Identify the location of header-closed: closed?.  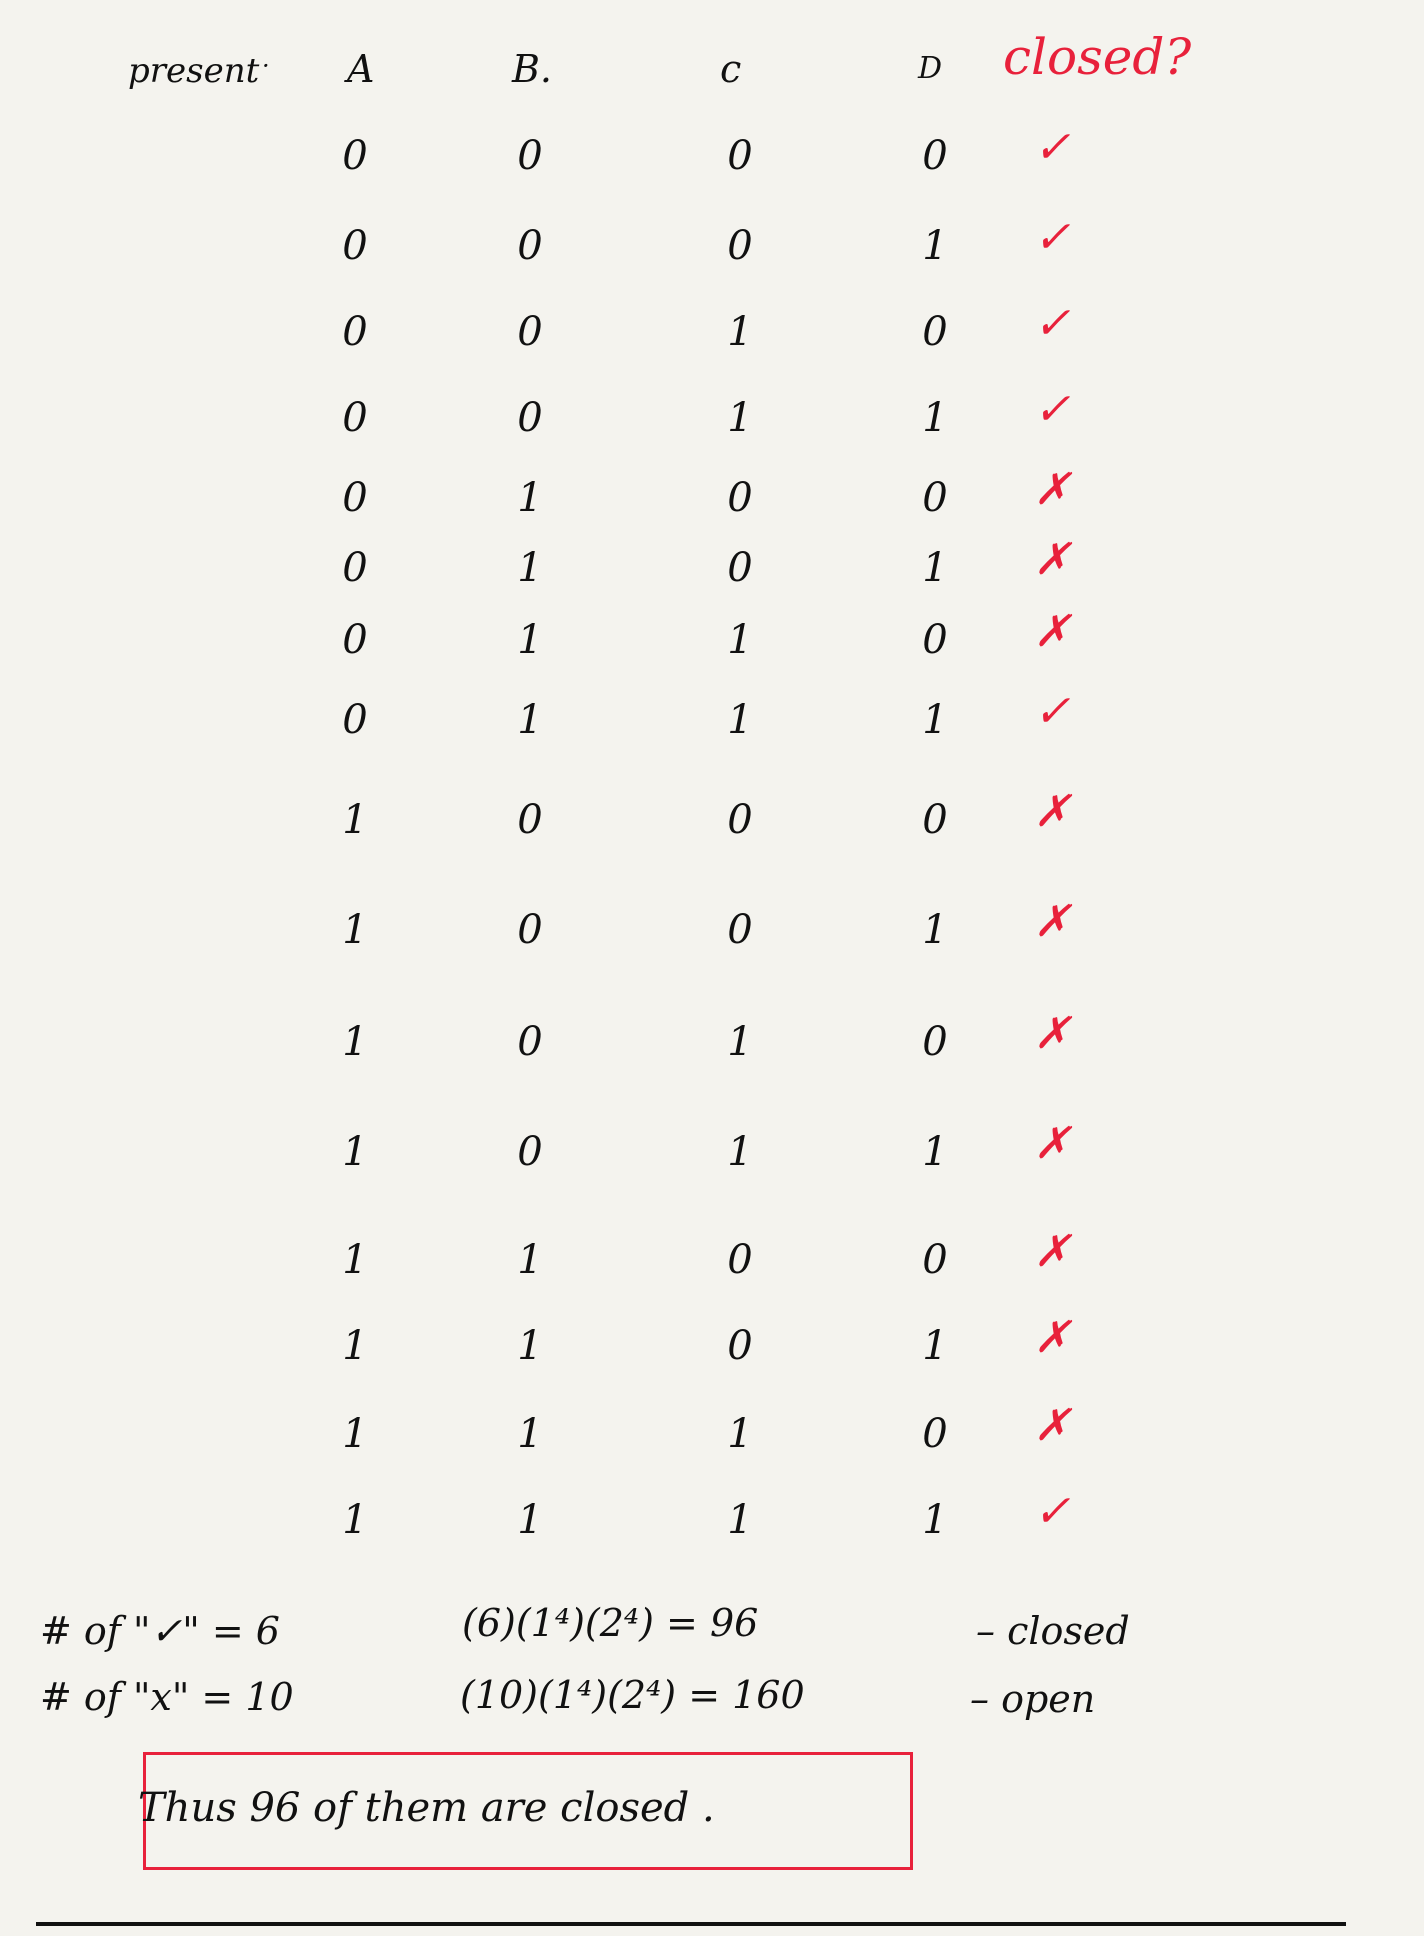
(1097, 57).